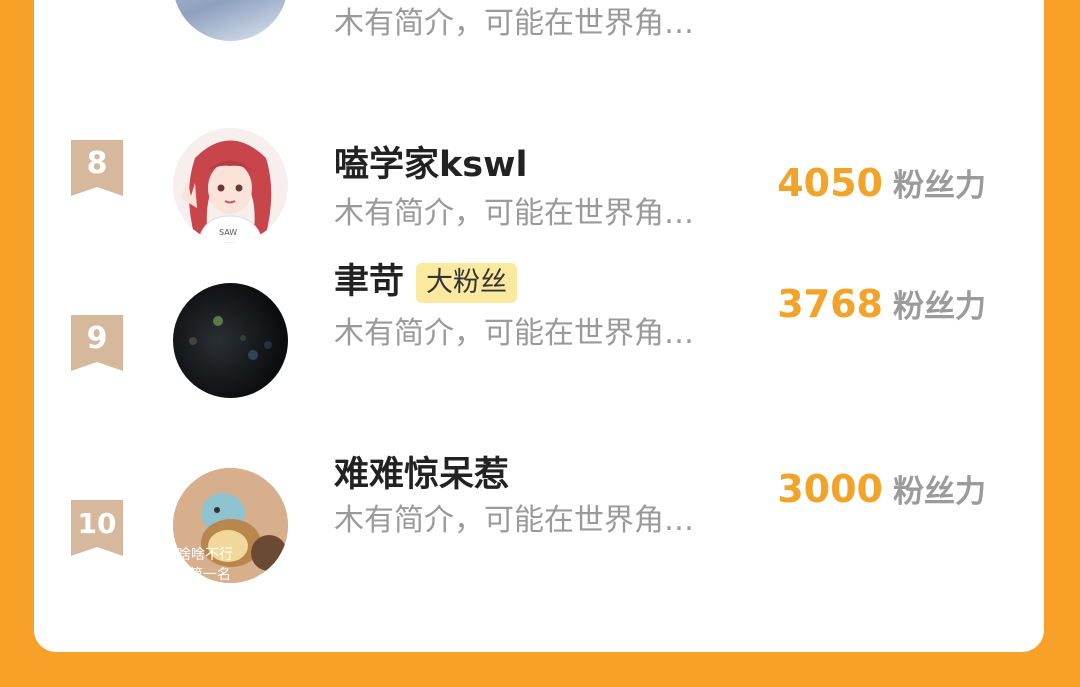  Describe the element at coordinates (430, 161) in the screenshot. I see `user-name: 嗑学家kswl` at that location.